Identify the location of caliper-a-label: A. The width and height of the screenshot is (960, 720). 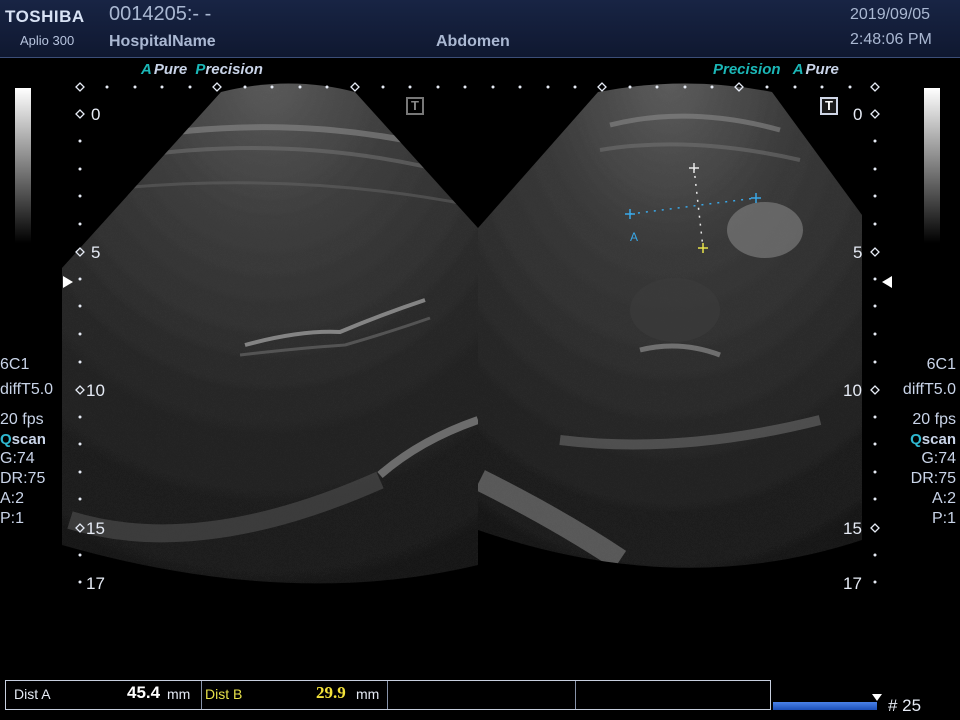
(634, 237).